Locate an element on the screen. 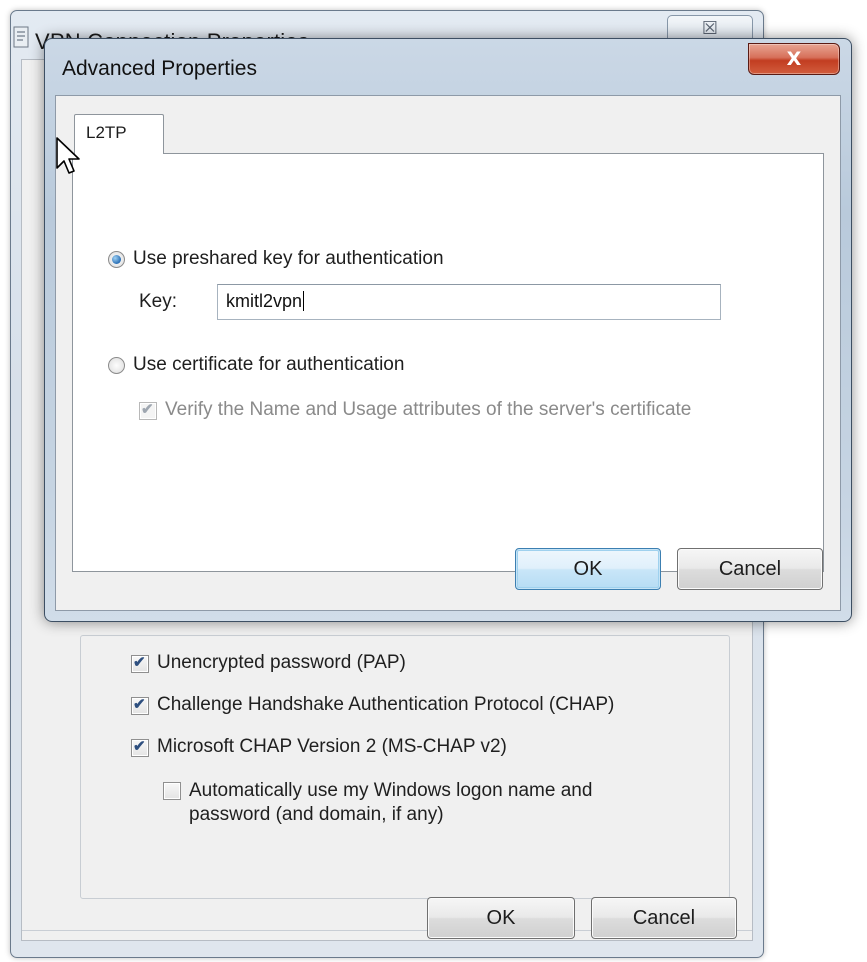  vpn-document-icon is located at coordinates (21, 37).